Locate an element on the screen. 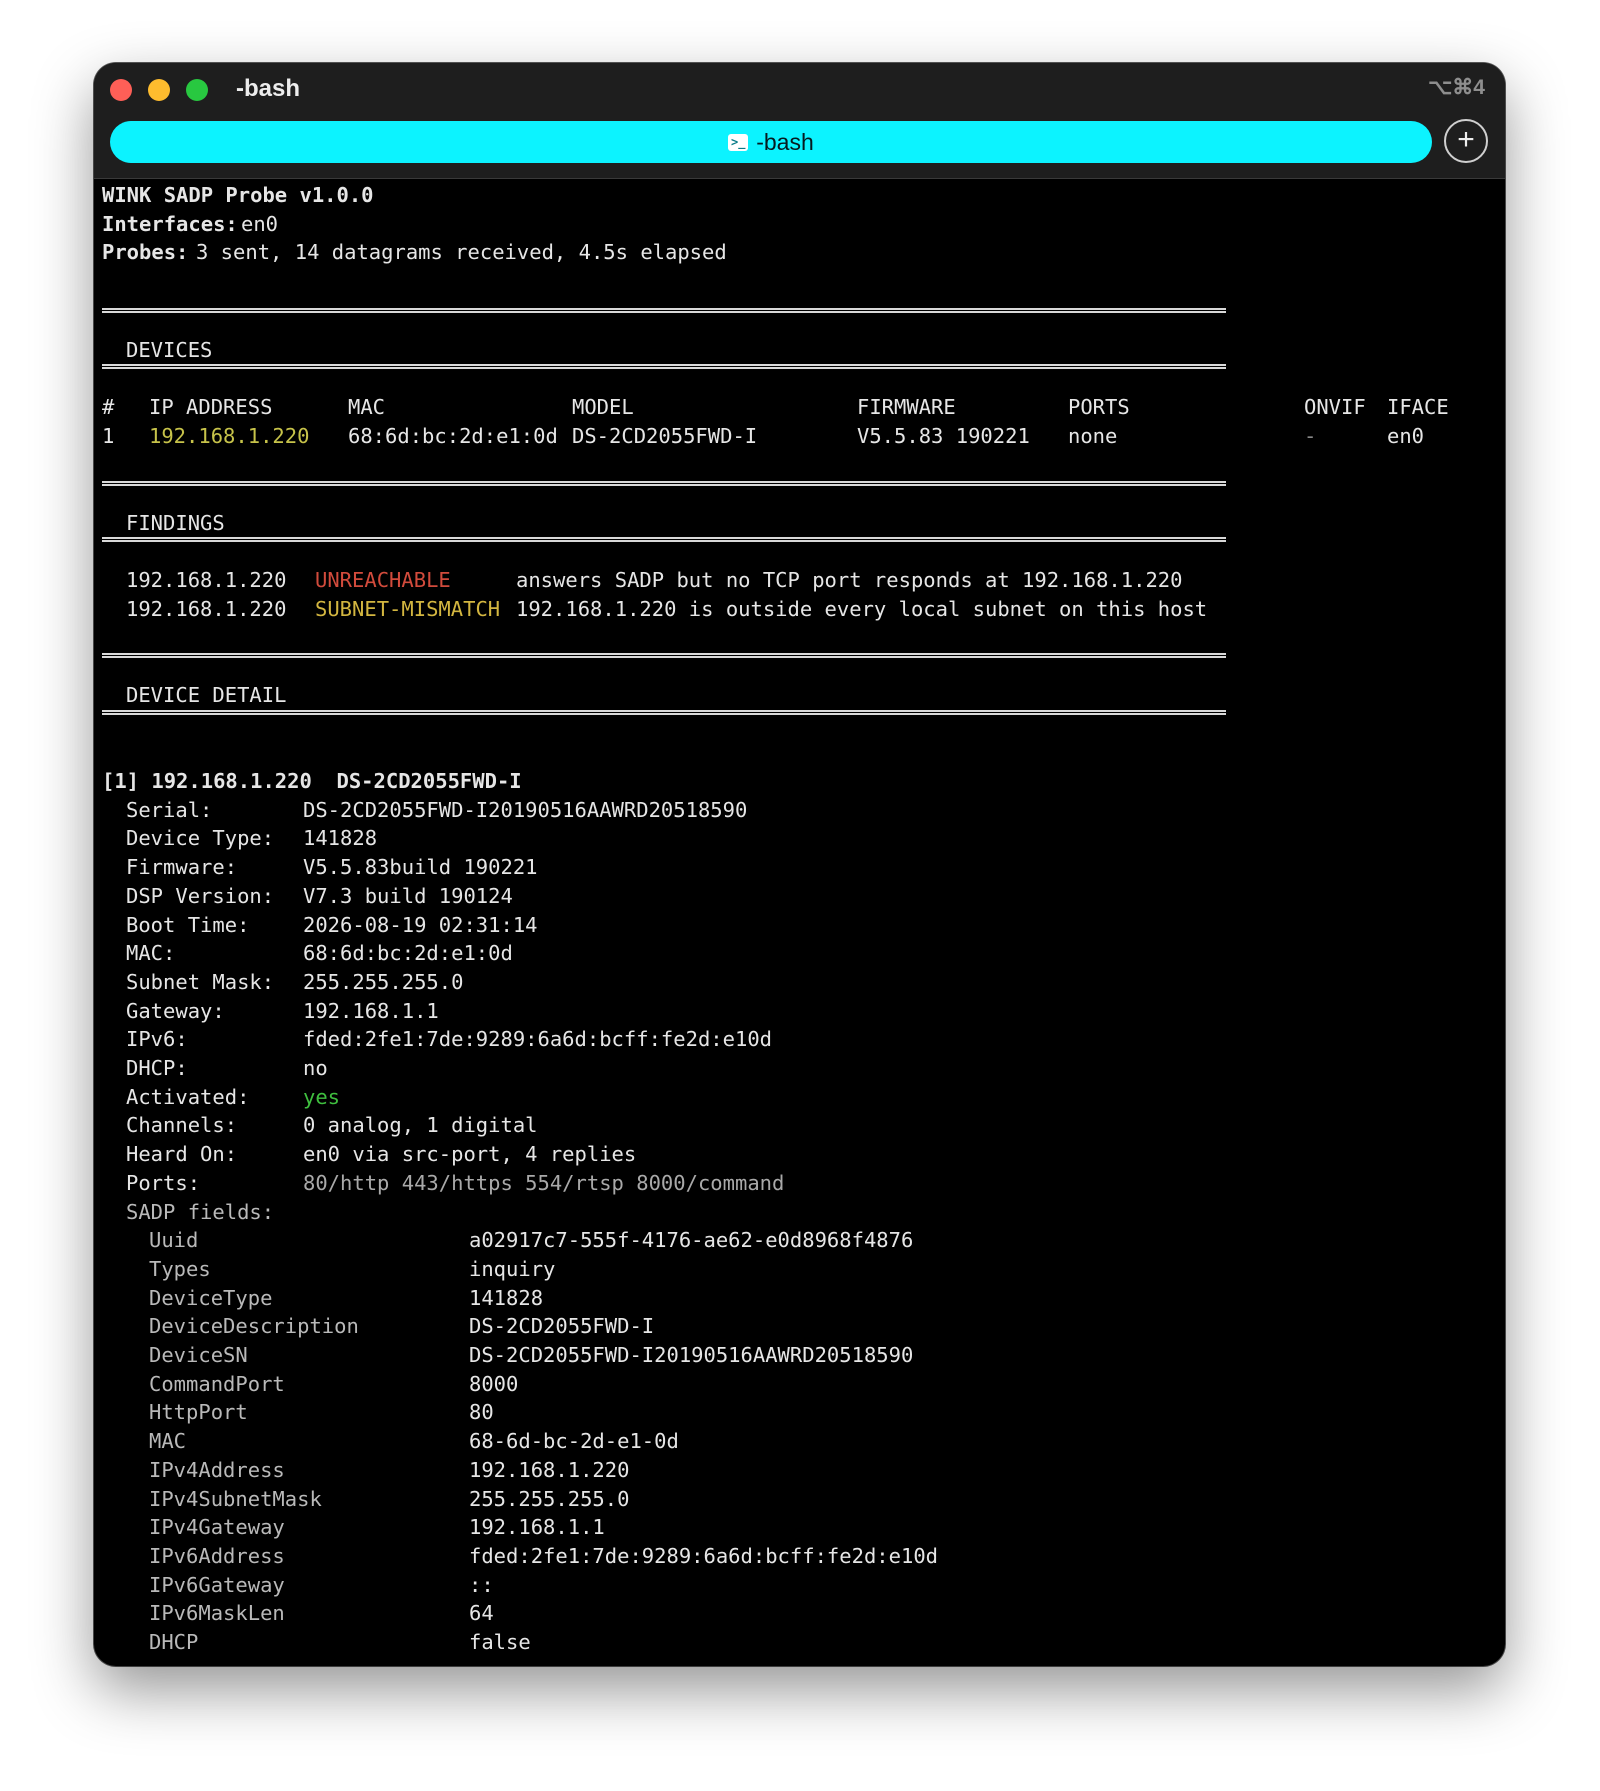 Image resolution: width=1600 pixels, height=1791 pixels. sadp-field: IPv4SubnetMask 255.255.255.0 is located at coordinates (799, 1499).